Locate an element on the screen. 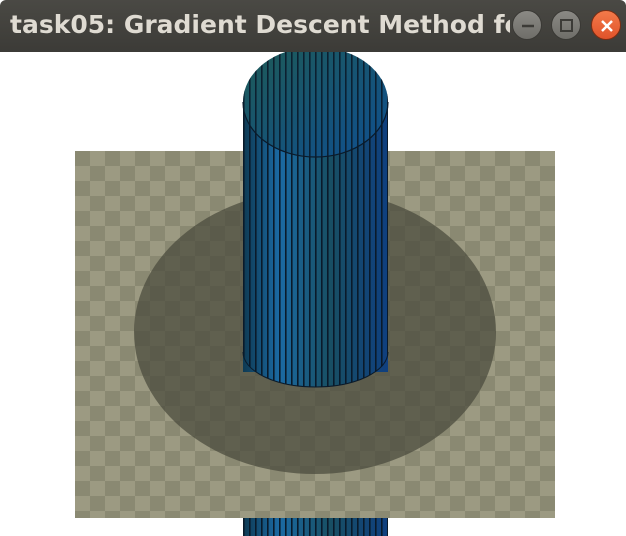 The width and height of the screenshot is (626, 536). close-icon is located at coordinates (607, 26).